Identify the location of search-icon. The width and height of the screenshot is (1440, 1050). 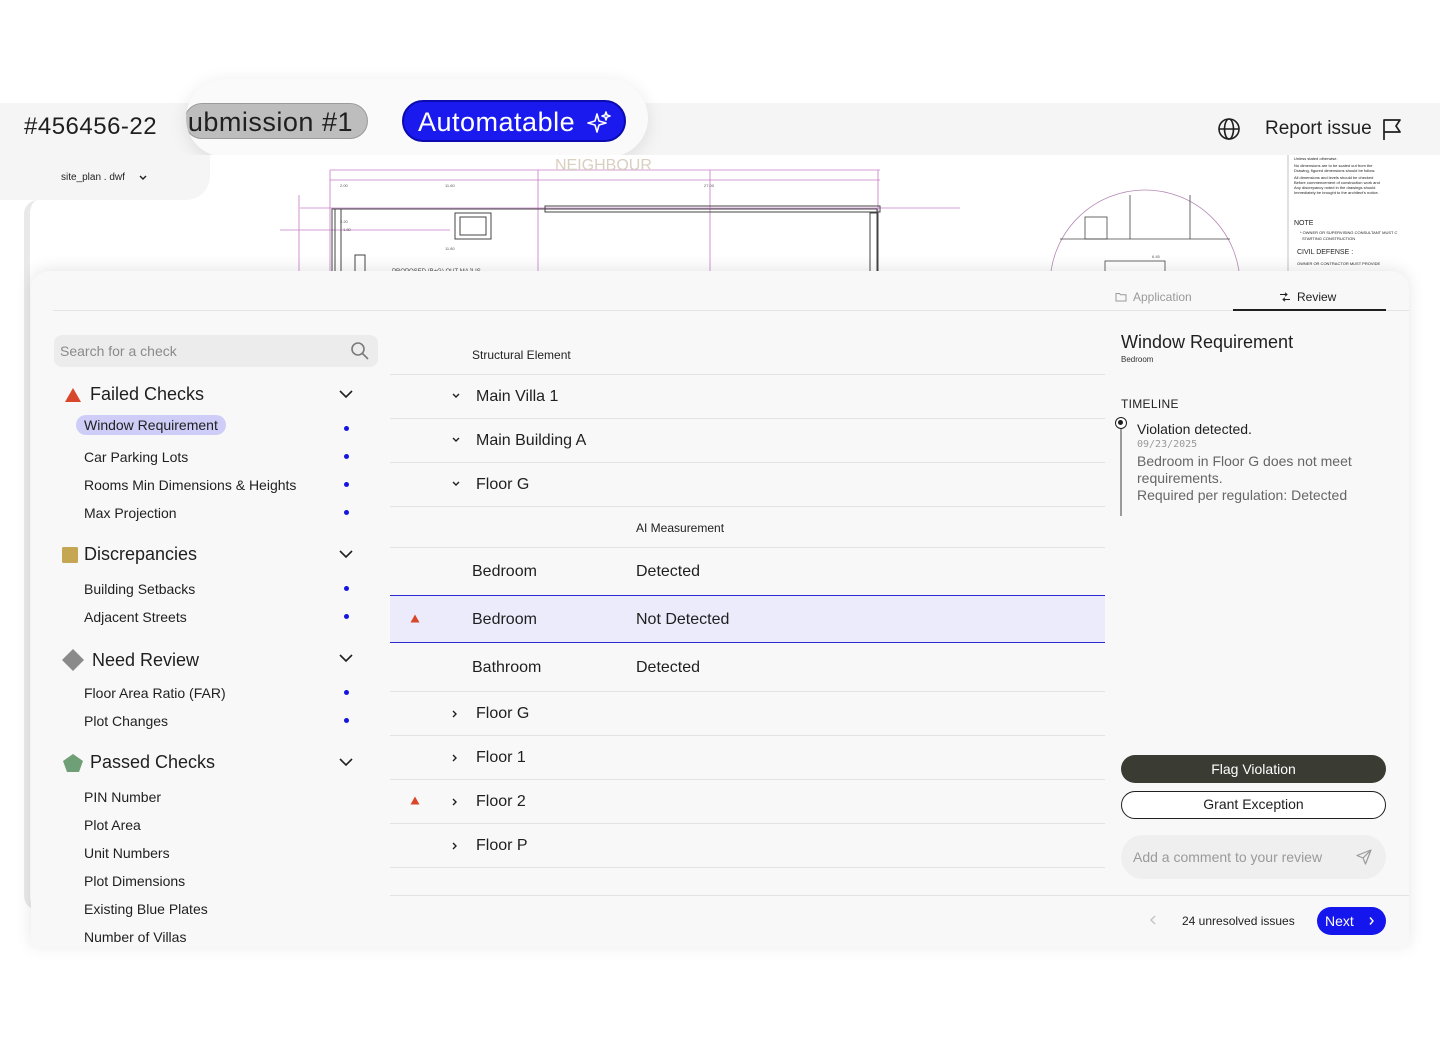
(360, 351).